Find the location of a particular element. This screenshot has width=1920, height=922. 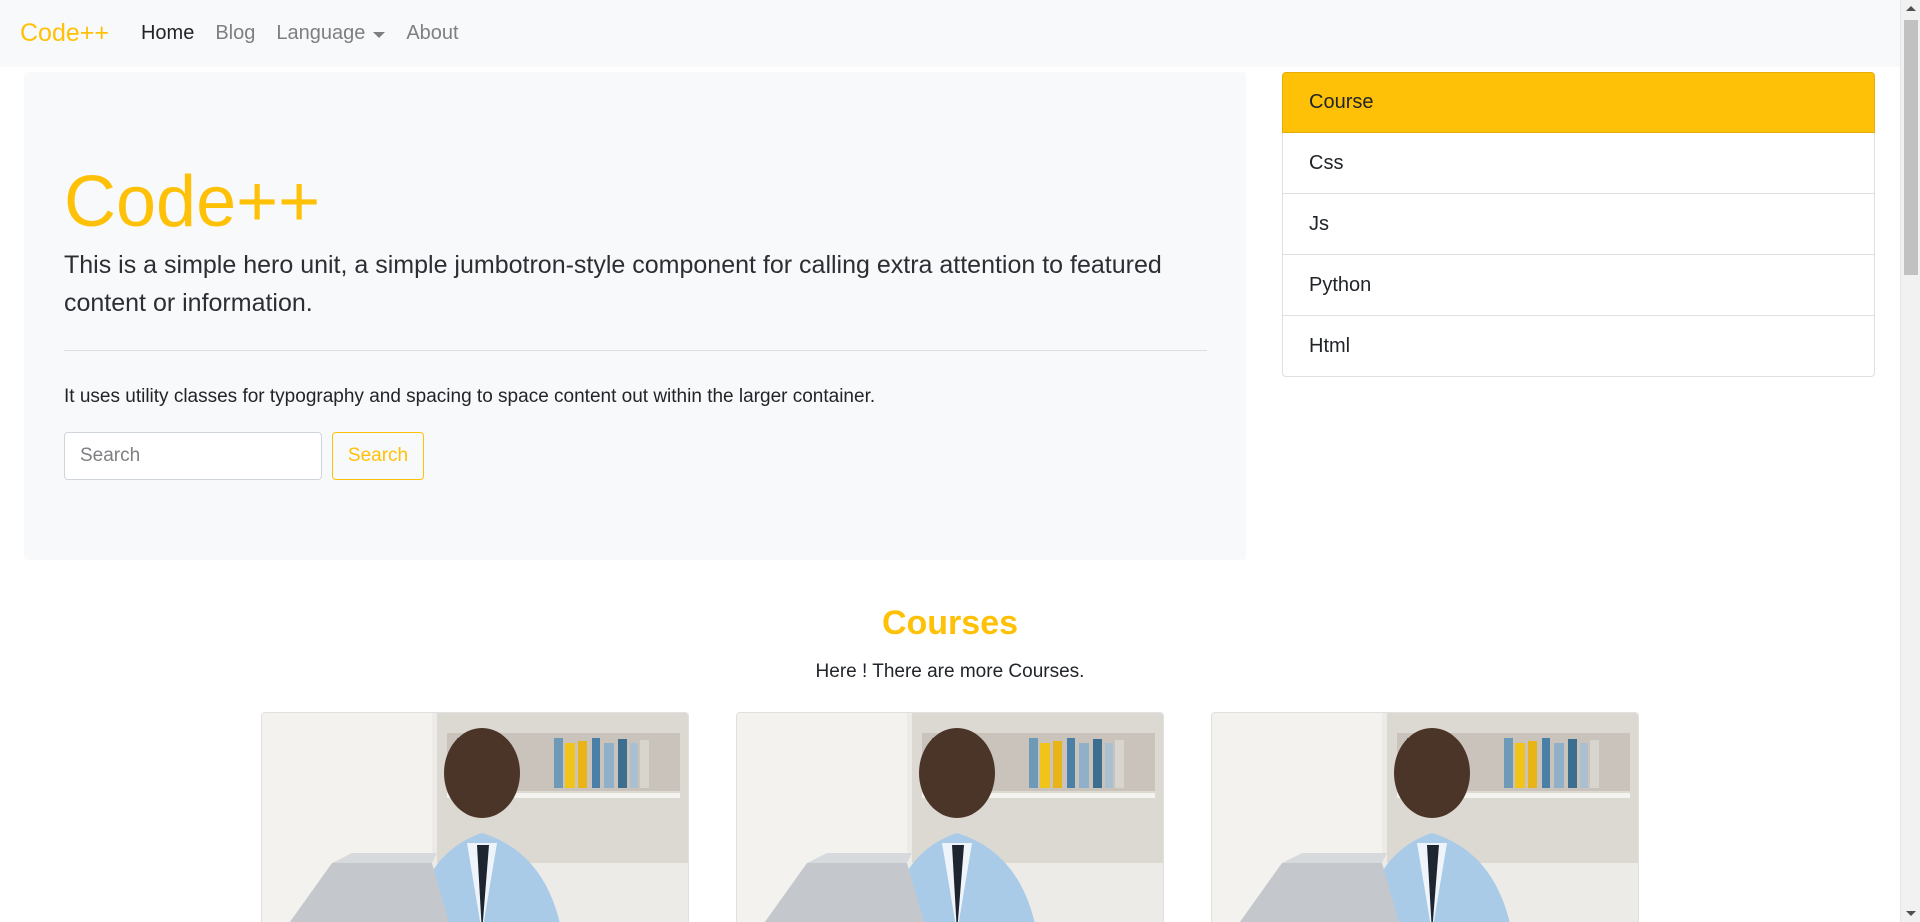

hero-title: Code++ is located at coordinates (192, 202).